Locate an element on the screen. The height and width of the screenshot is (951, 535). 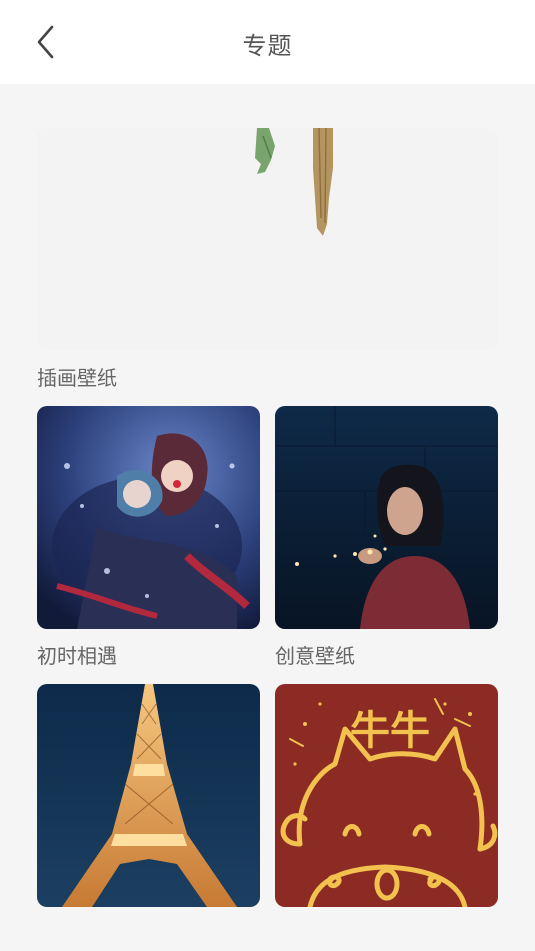
anime-couple-card is located at coordinates (148, 517).